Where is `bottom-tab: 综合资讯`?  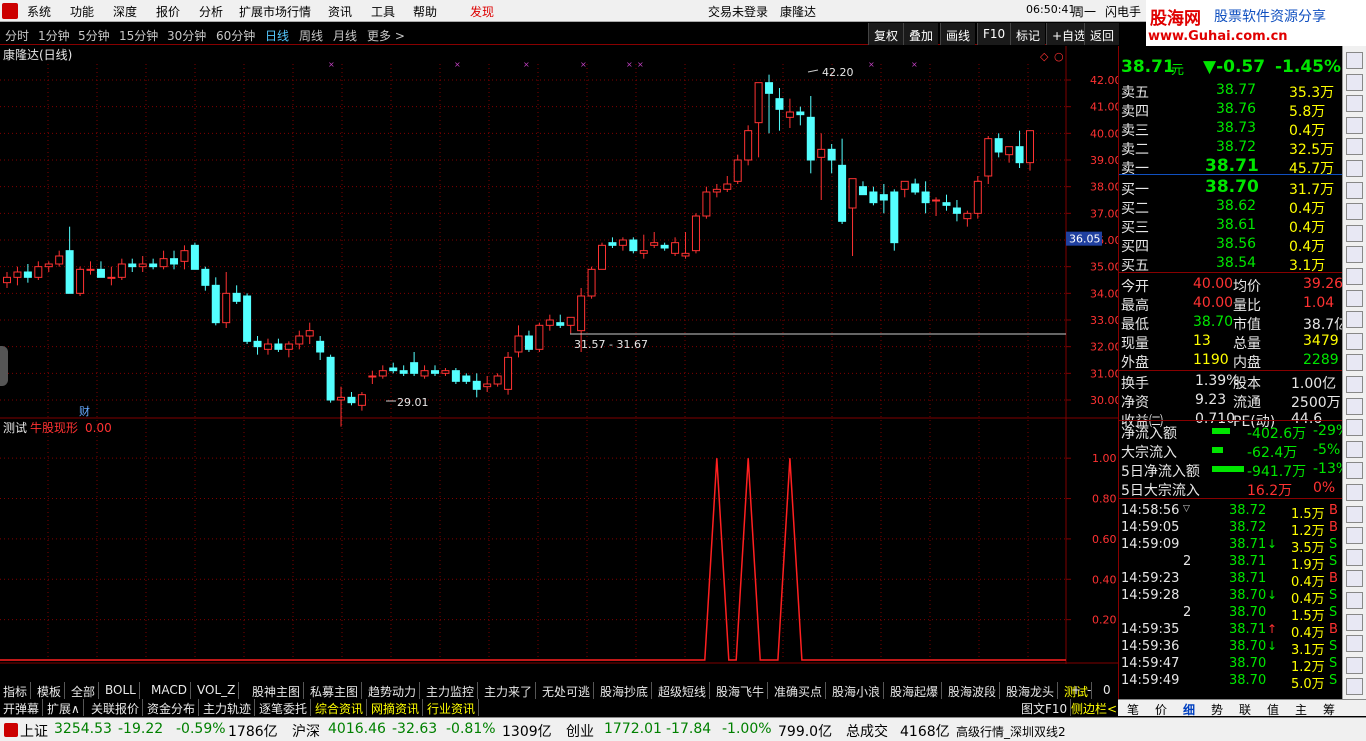
bottom-tab: 综合资讯 is located at coordinates (340, 707).